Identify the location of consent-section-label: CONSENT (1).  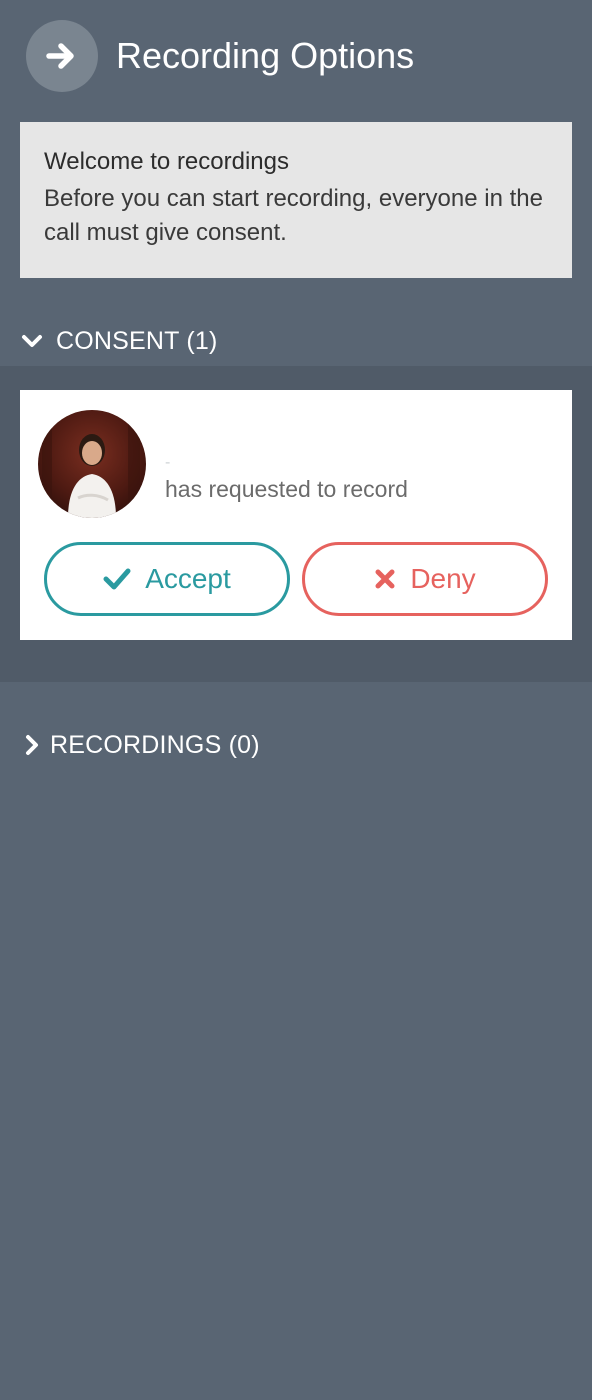
(137, 341).